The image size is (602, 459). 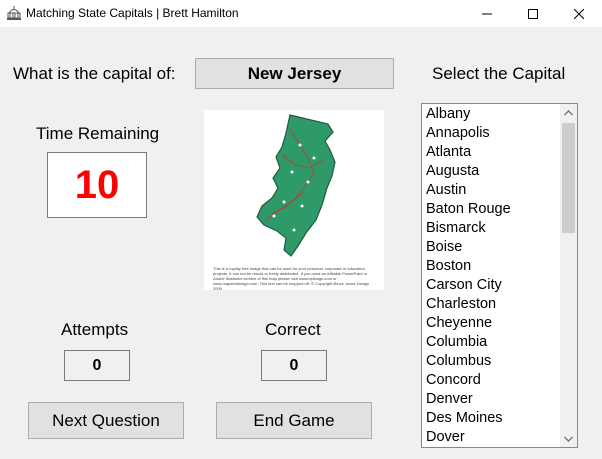 I want to click on list-item: Austin, so click(x=491, y=190).